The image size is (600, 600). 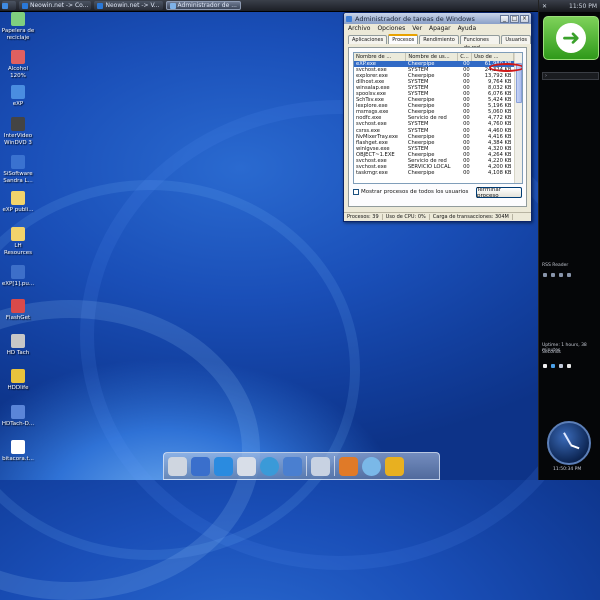 What do you see at coordinates (437, 18) in the screenshot?
I see `task-manager-titlebar: Administrador de tareas de Windows _ □ ×` at bounding box center [437, 18].